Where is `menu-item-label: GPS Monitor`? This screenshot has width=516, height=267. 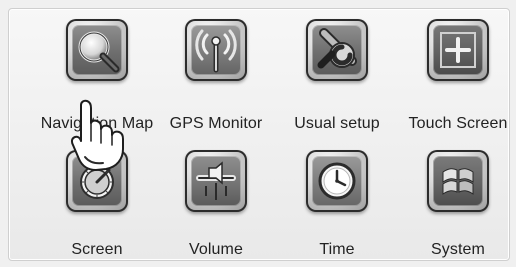
menu-item-label: GPS Monitor is located at coordinates (216, 123).